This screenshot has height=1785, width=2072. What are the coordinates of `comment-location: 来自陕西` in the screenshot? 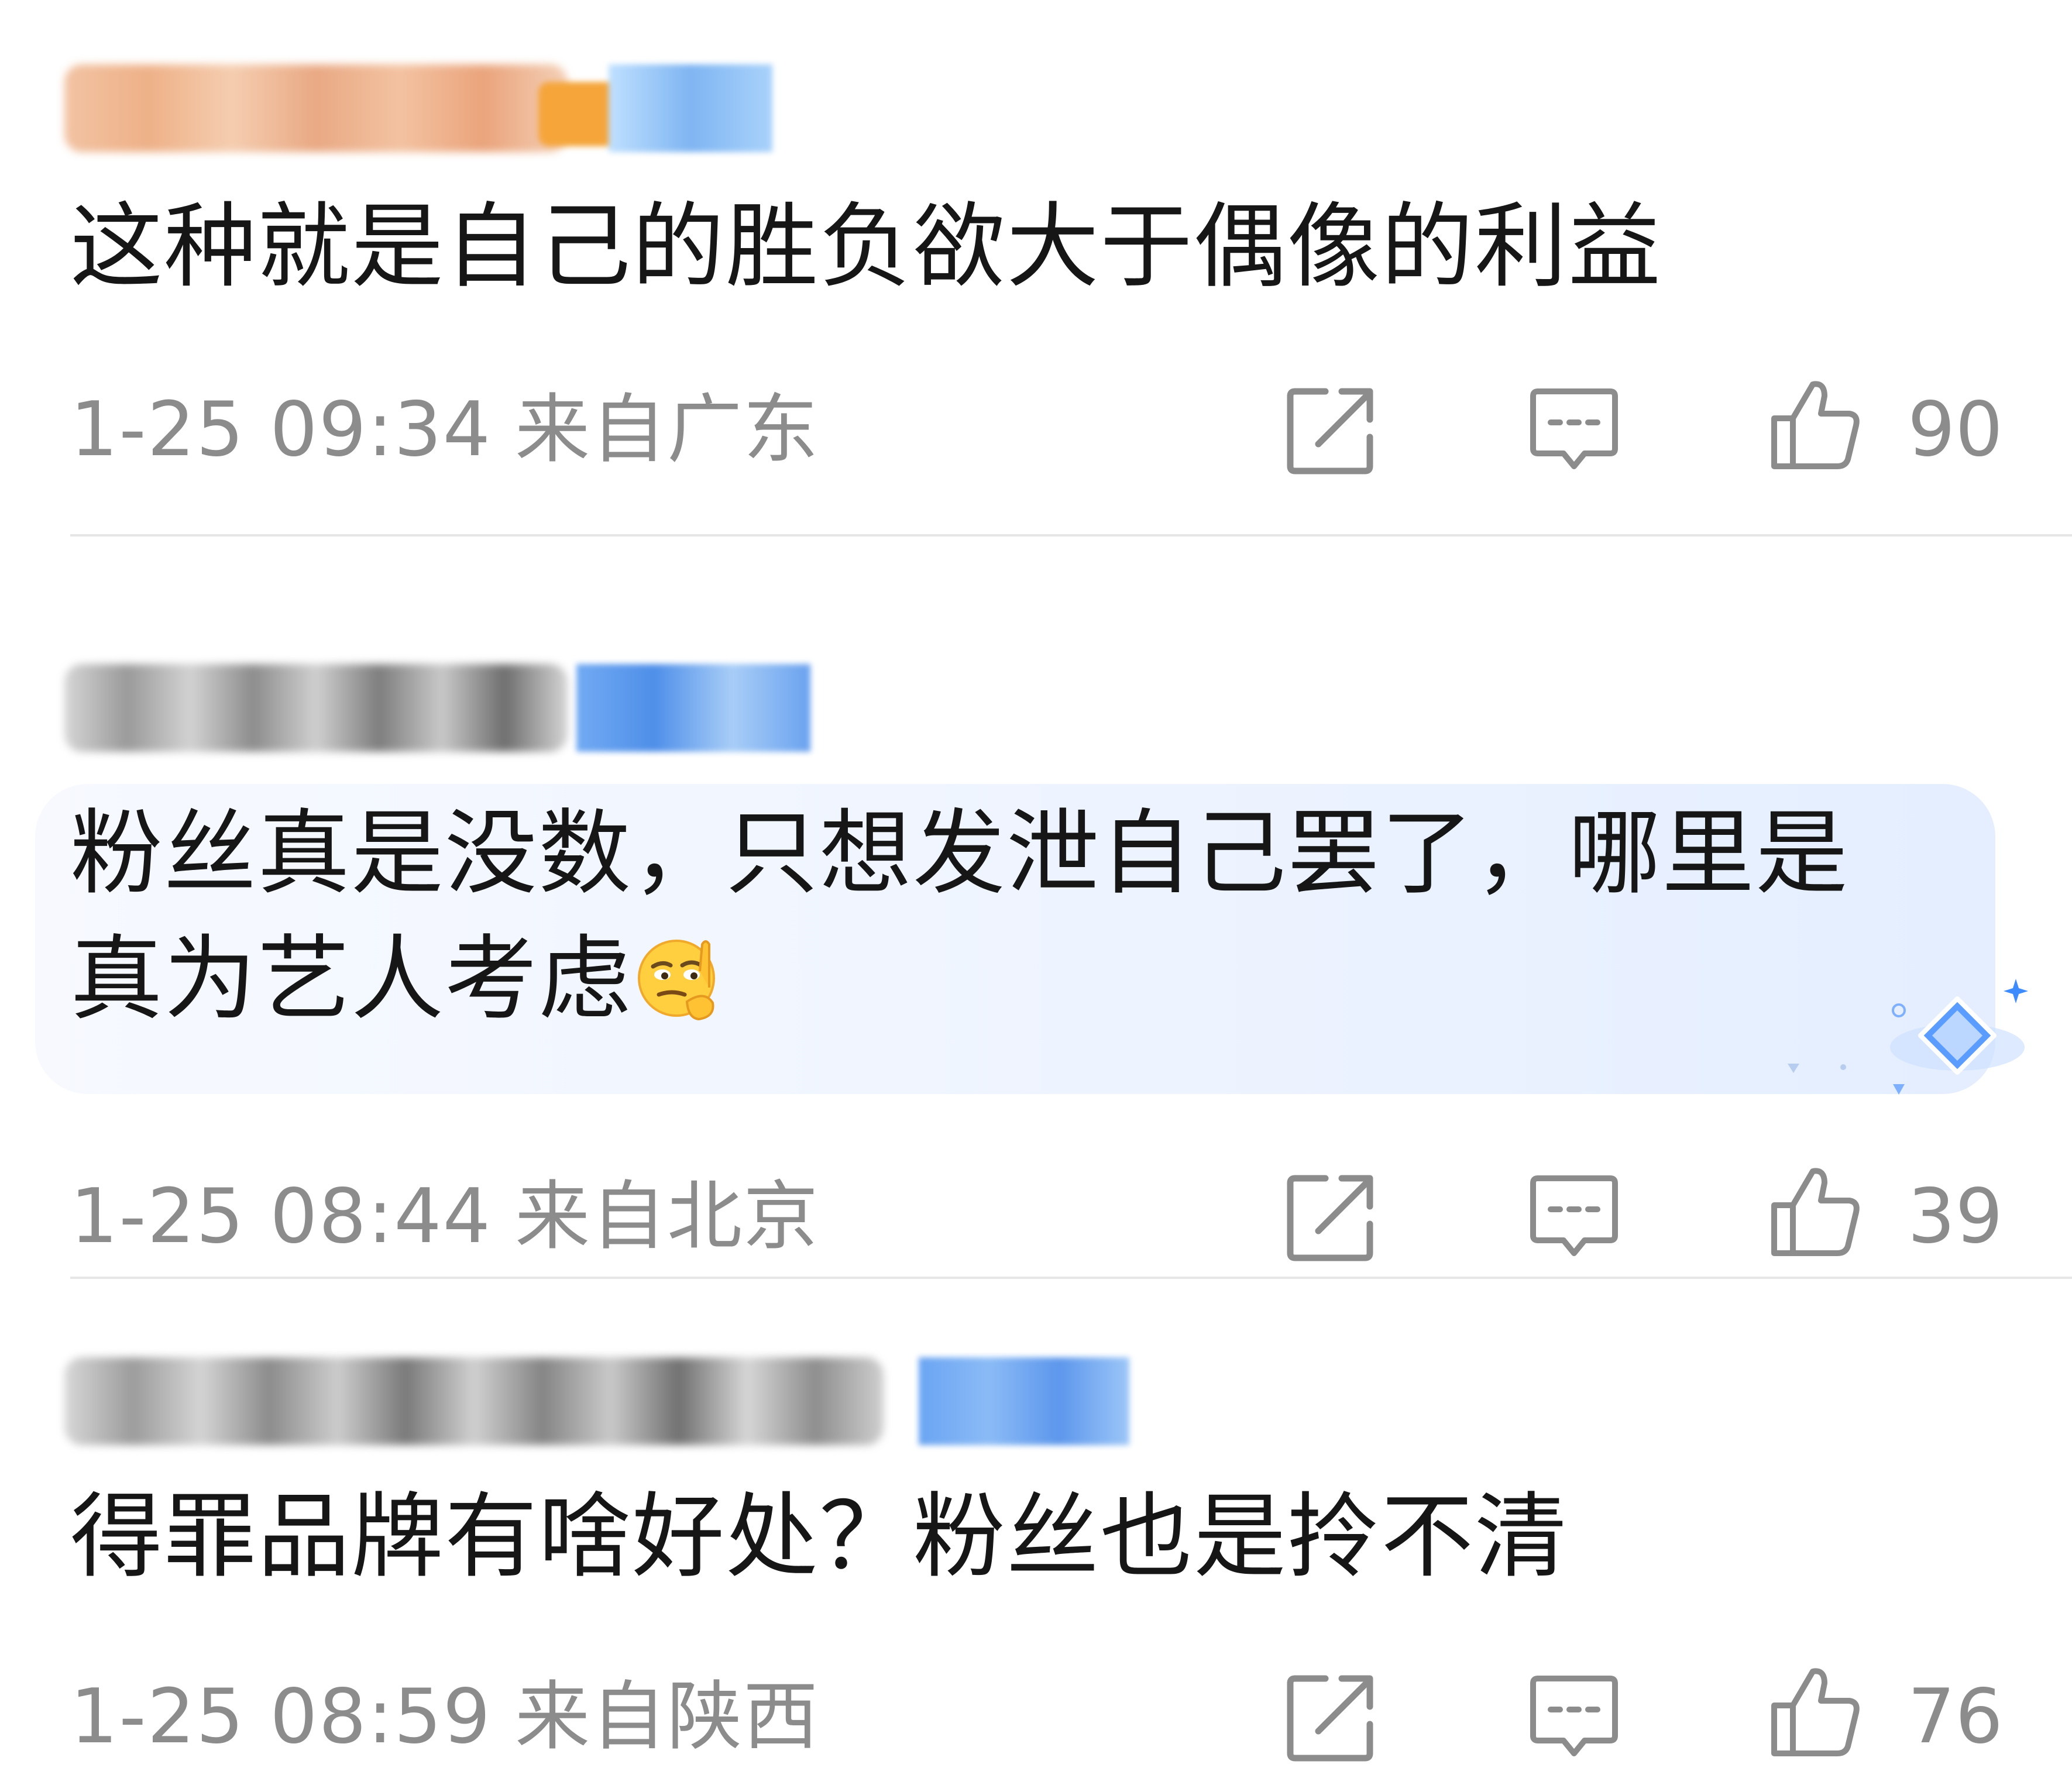 It's located at (667, 1716).